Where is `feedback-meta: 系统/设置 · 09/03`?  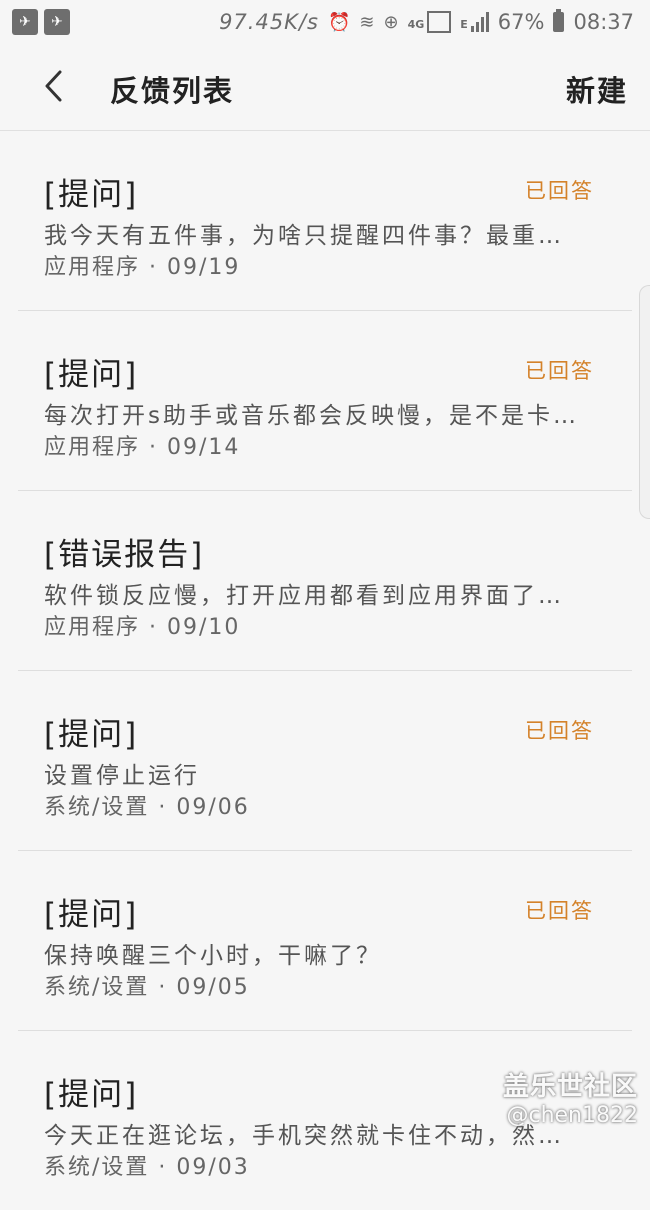 feedback-meta: 系统/设置 · 09/03 is located at coordinates (147, 1167).